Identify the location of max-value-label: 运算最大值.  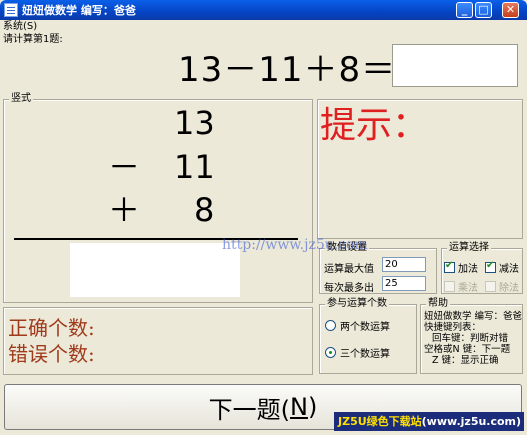
(349, 269).